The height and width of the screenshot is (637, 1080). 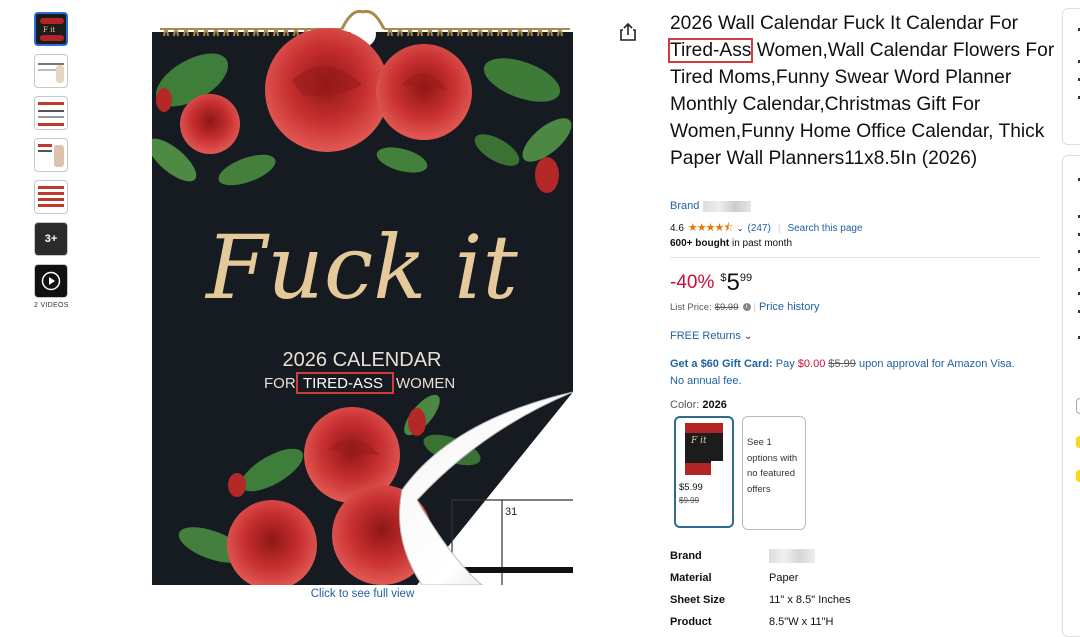 What do you see at coordinates (760, 578) in the screenshot?
I see `spec-row: Material Paper` at bounding box center [760, 578].